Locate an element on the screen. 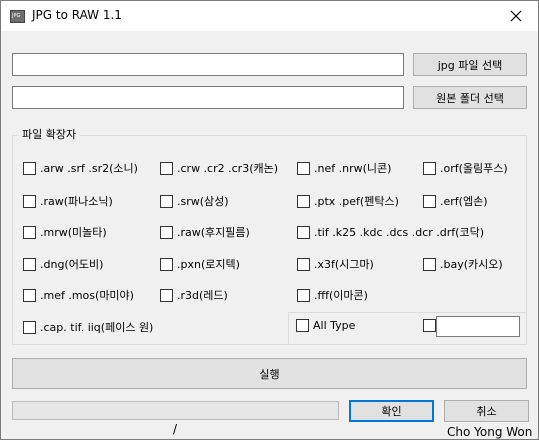 The image size is (539, 440). close-button is located at coordinates (516, 16).